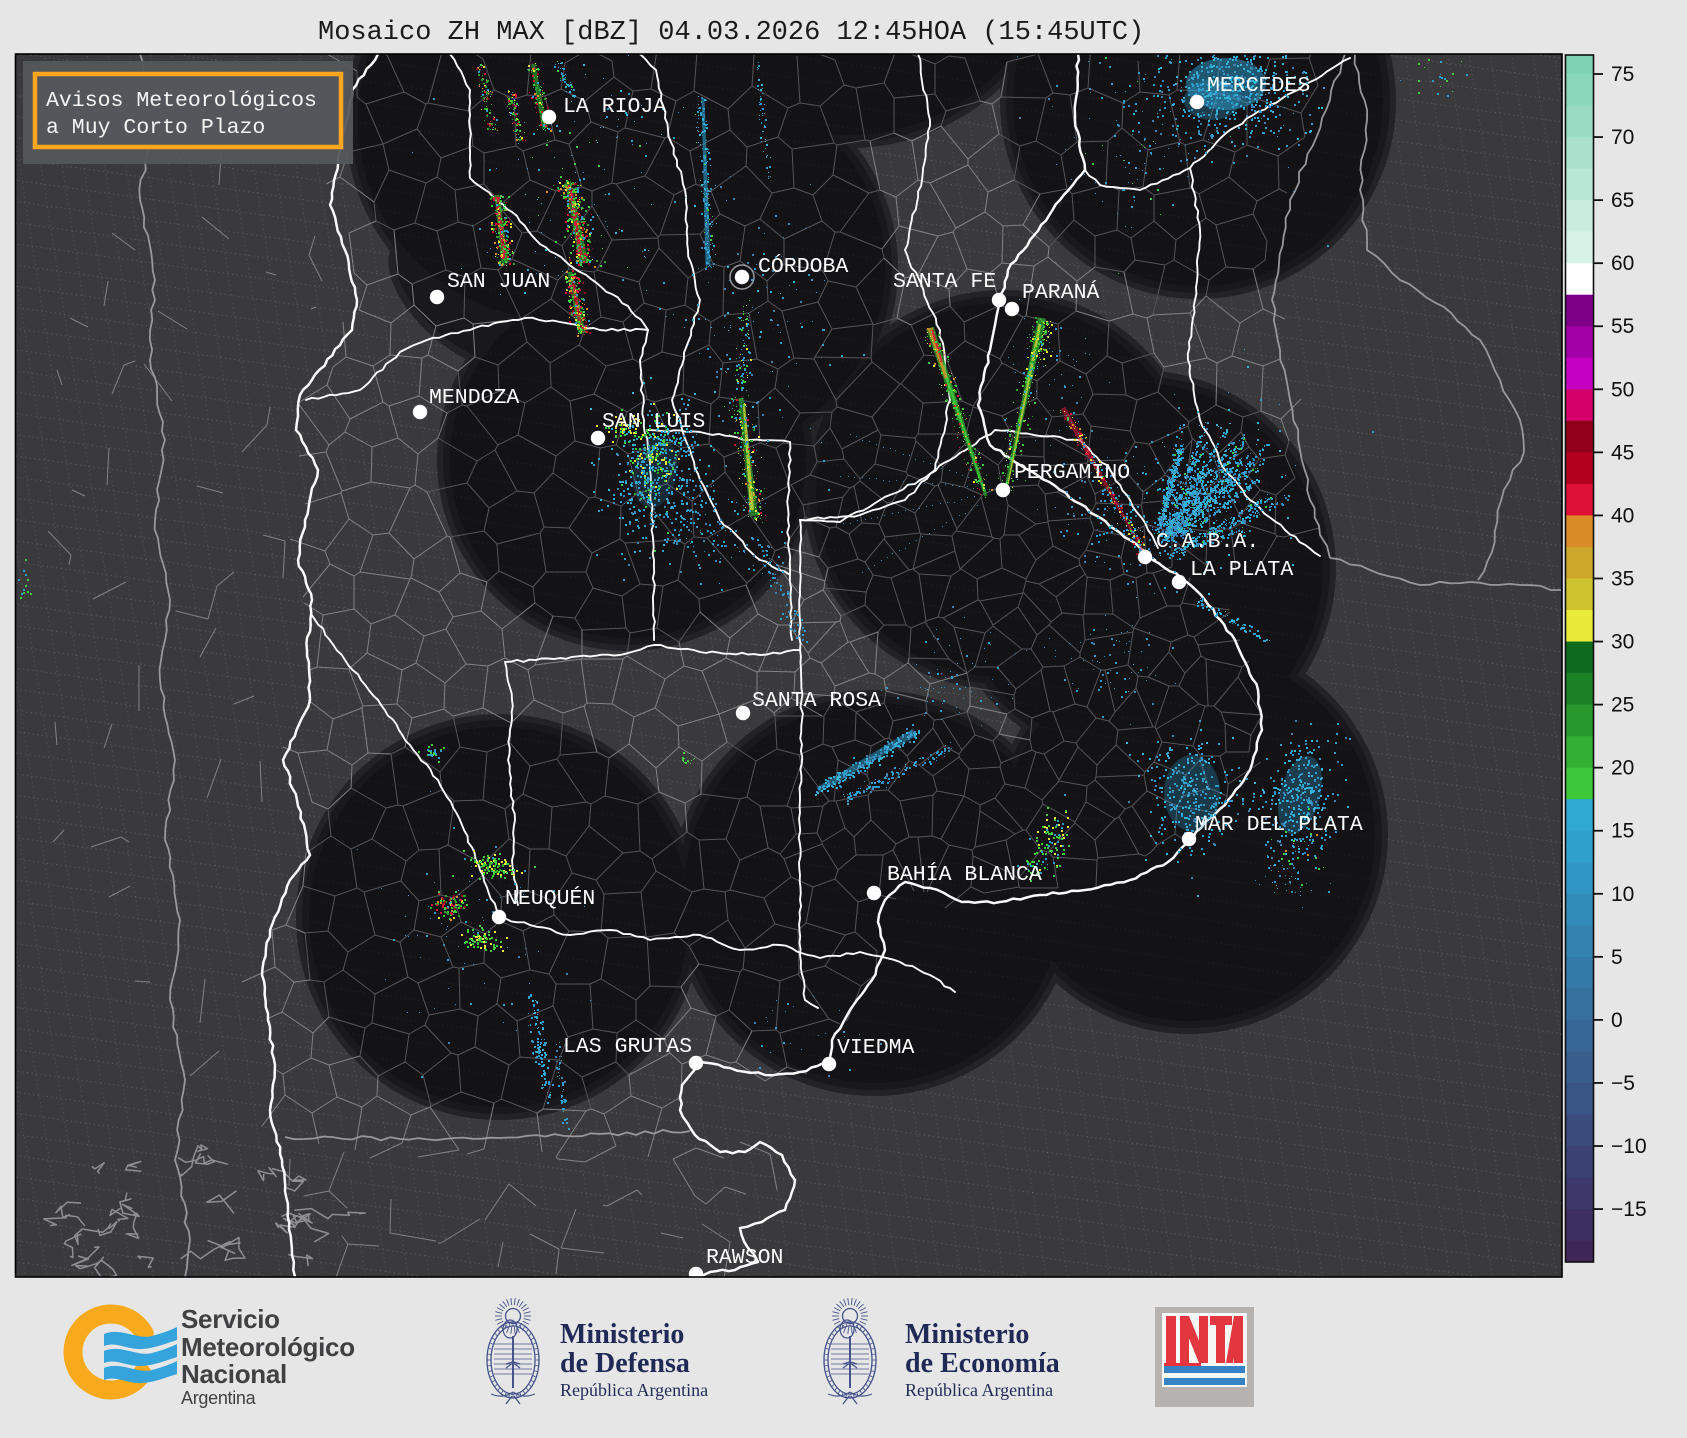  I want to click on svg-text: SANTA FE, so click(944, 282).